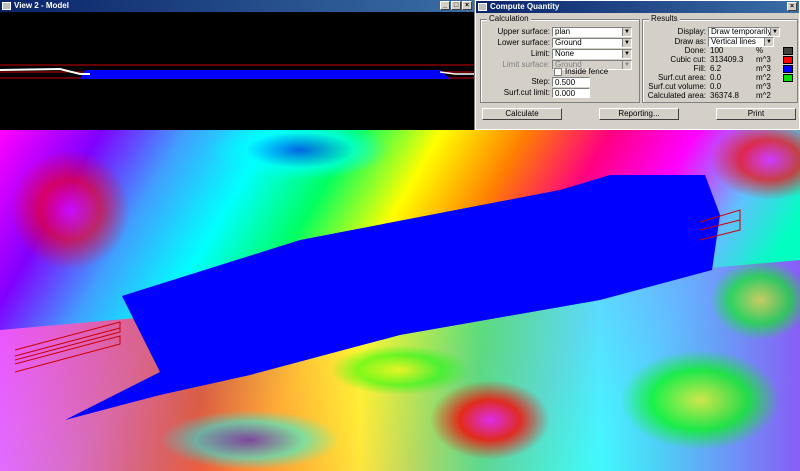  Describe the element at coordinates (763, 95) in the screenshot. I see `result-unit: m^2` at that location.